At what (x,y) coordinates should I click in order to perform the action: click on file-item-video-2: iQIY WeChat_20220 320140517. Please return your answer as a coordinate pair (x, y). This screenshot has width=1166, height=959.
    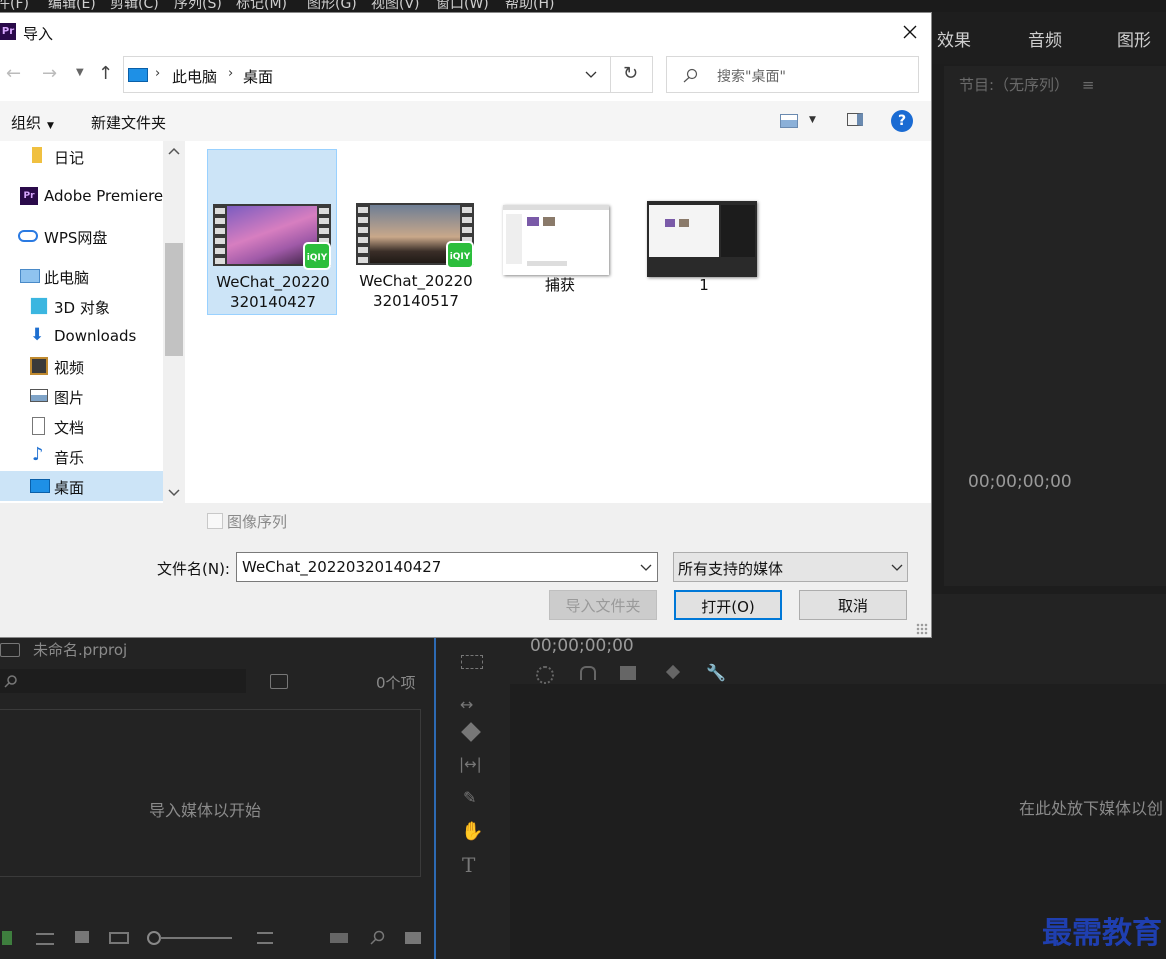
    Looking at the image, I should click on (416, 232).